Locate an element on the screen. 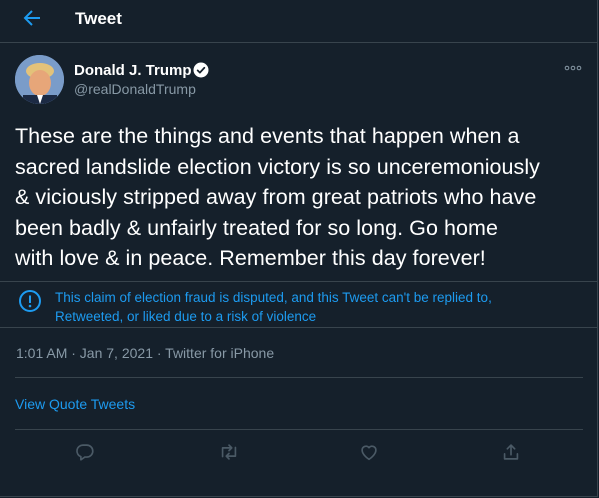  arrow-left-icon is located at coordinates (32, 18).